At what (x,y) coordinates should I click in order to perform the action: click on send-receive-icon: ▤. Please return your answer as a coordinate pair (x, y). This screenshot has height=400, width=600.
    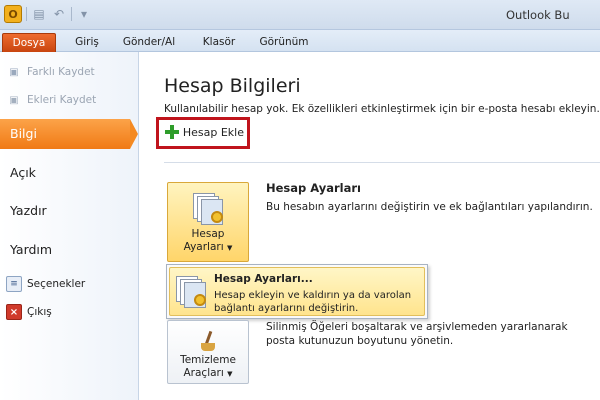
    Looking at the image, I should click on (39, 14).